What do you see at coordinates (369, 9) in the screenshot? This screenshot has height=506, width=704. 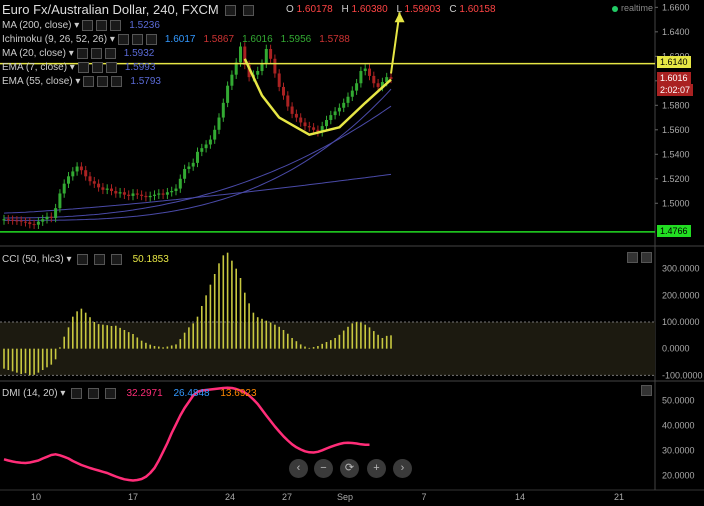 I see `ohlc-h-value: 1.60380` at bounding box center [369, 9].